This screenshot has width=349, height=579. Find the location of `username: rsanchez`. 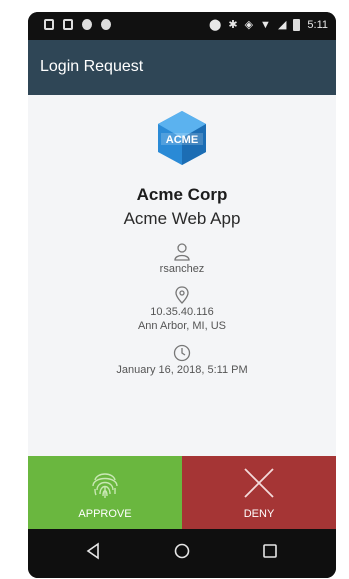

username: rsanchez is located at coordinates (182, 269).